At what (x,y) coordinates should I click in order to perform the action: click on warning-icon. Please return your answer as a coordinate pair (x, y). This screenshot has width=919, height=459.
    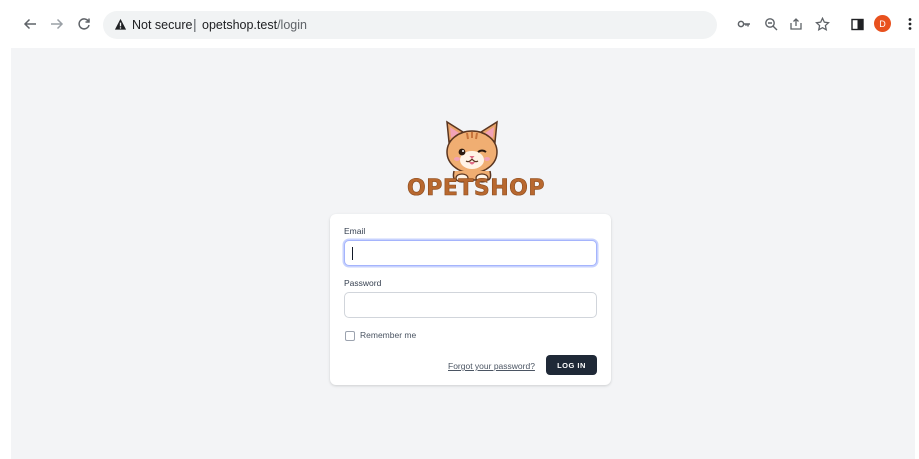
    Looking at the image, I should click on (120, 24).